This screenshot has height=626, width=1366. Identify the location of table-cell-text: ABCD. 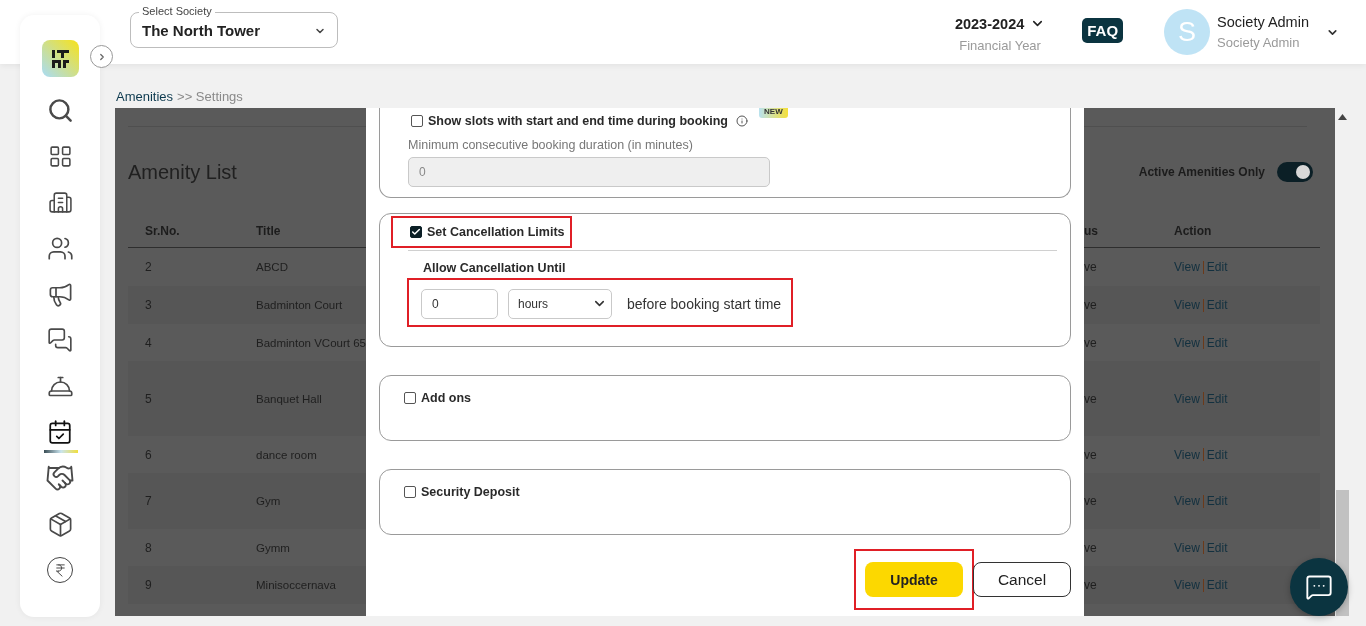
(272, 267).